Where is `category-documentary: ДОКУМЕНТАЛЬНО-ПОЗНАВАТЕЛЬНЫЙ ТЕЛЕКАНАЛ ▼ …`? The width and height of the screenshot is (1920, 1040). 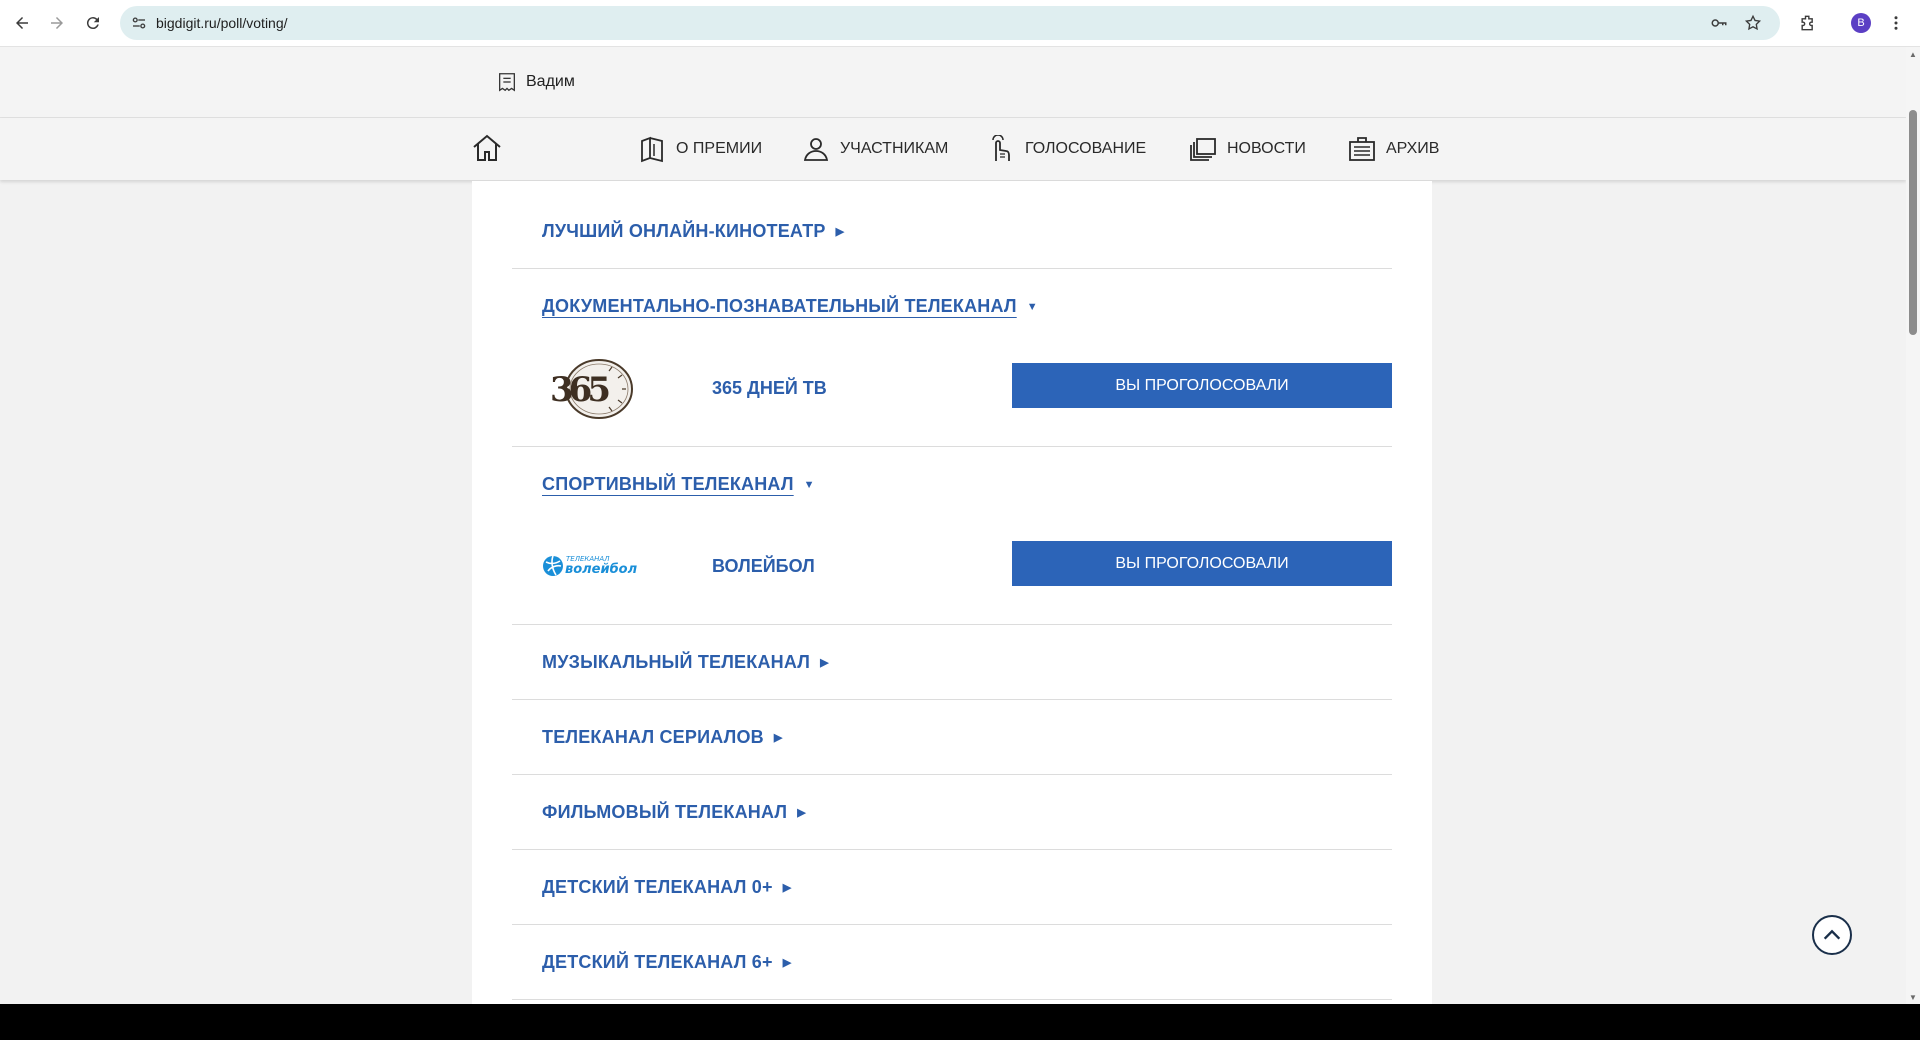
category-documentary: ДОКУМЕНТАЛЬНО-ПОЗНАВАТЕЛЬНЫЙ ТЕЛЕКАНАЛ ▼ … is located at coordinates (952, 358).